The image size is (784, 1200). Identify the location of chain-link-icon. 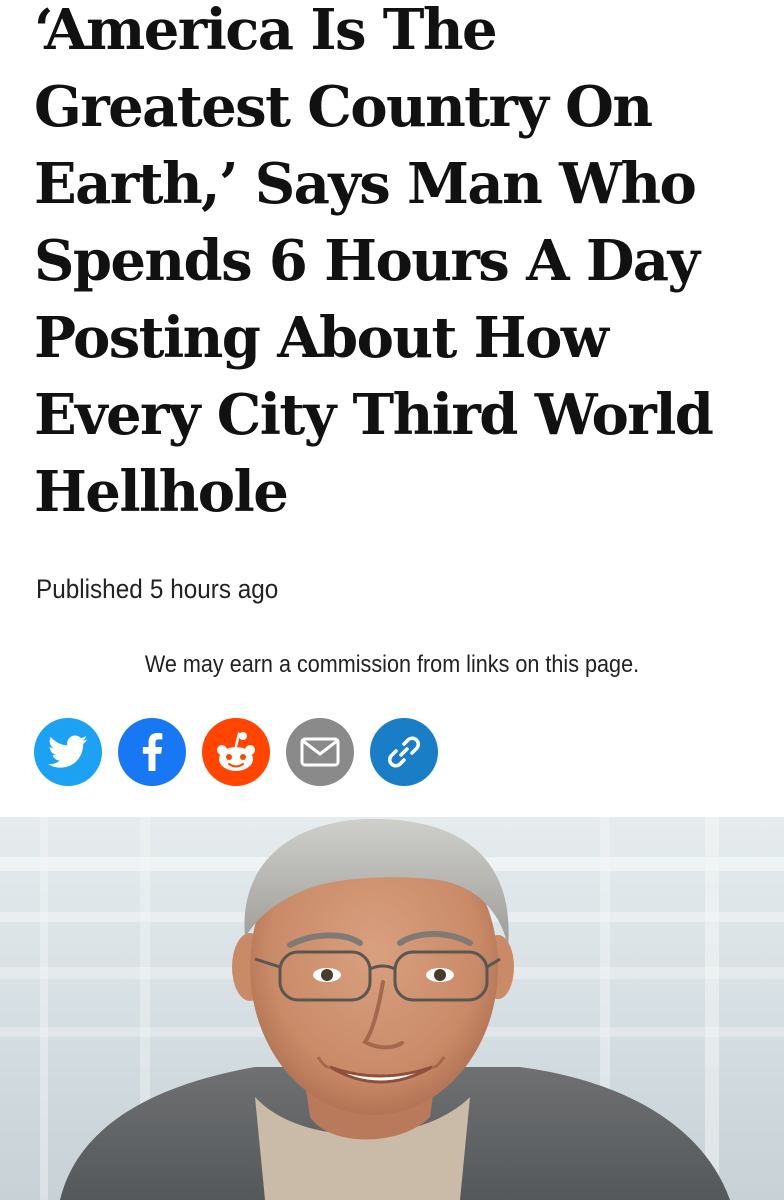
(404, 752).